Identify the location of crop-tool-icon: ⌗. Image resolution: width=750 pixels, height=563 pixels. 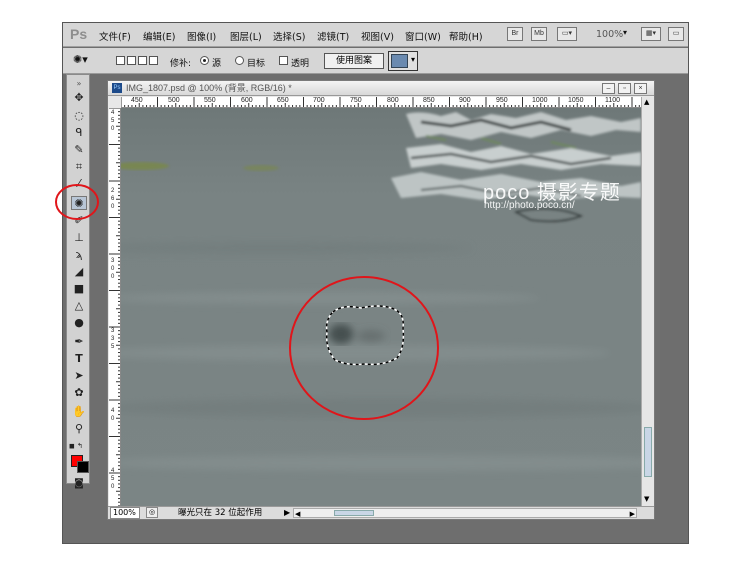
(79, 167).